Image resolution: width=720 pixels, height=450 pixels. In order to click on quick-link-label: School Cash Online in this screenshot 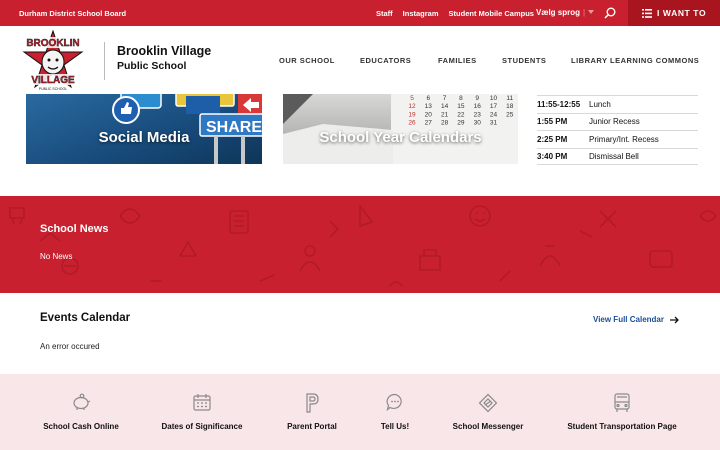, I will do `click(81, 426)`.